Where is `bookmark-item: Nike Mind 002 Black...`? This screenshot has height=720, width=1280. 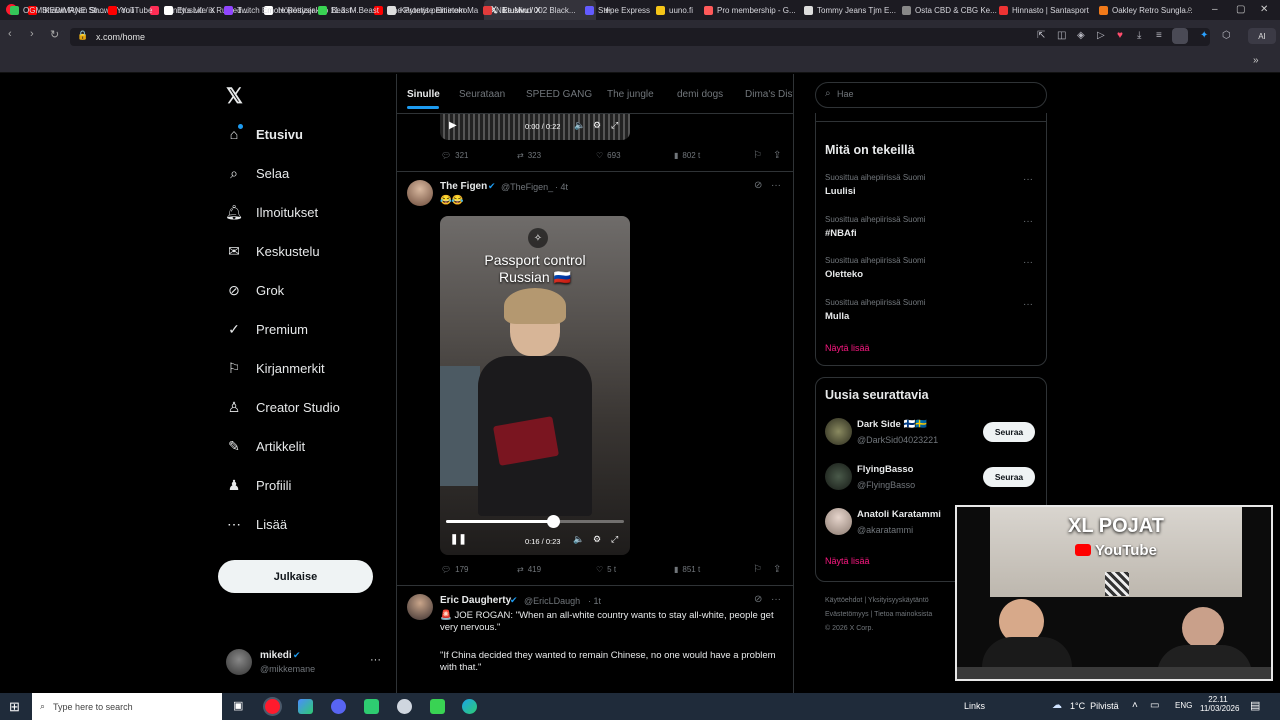 bookmark-item: Nike Mind 002 Black... is located at coordinates (529, 10).